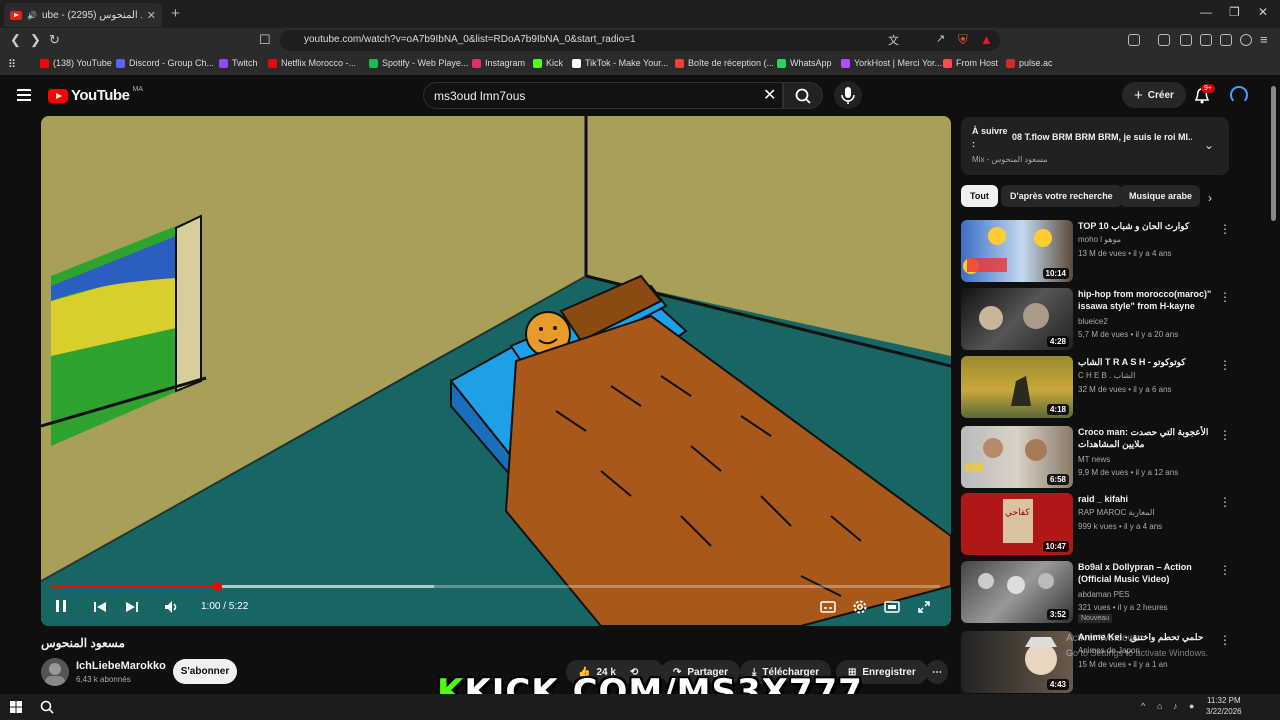 This screenshot has width=1280, height=720. What do you see at coordinates (205, 671) in the screenshot?
I see `subscribe-button: S'abonner` at bounding box center [205, 671].